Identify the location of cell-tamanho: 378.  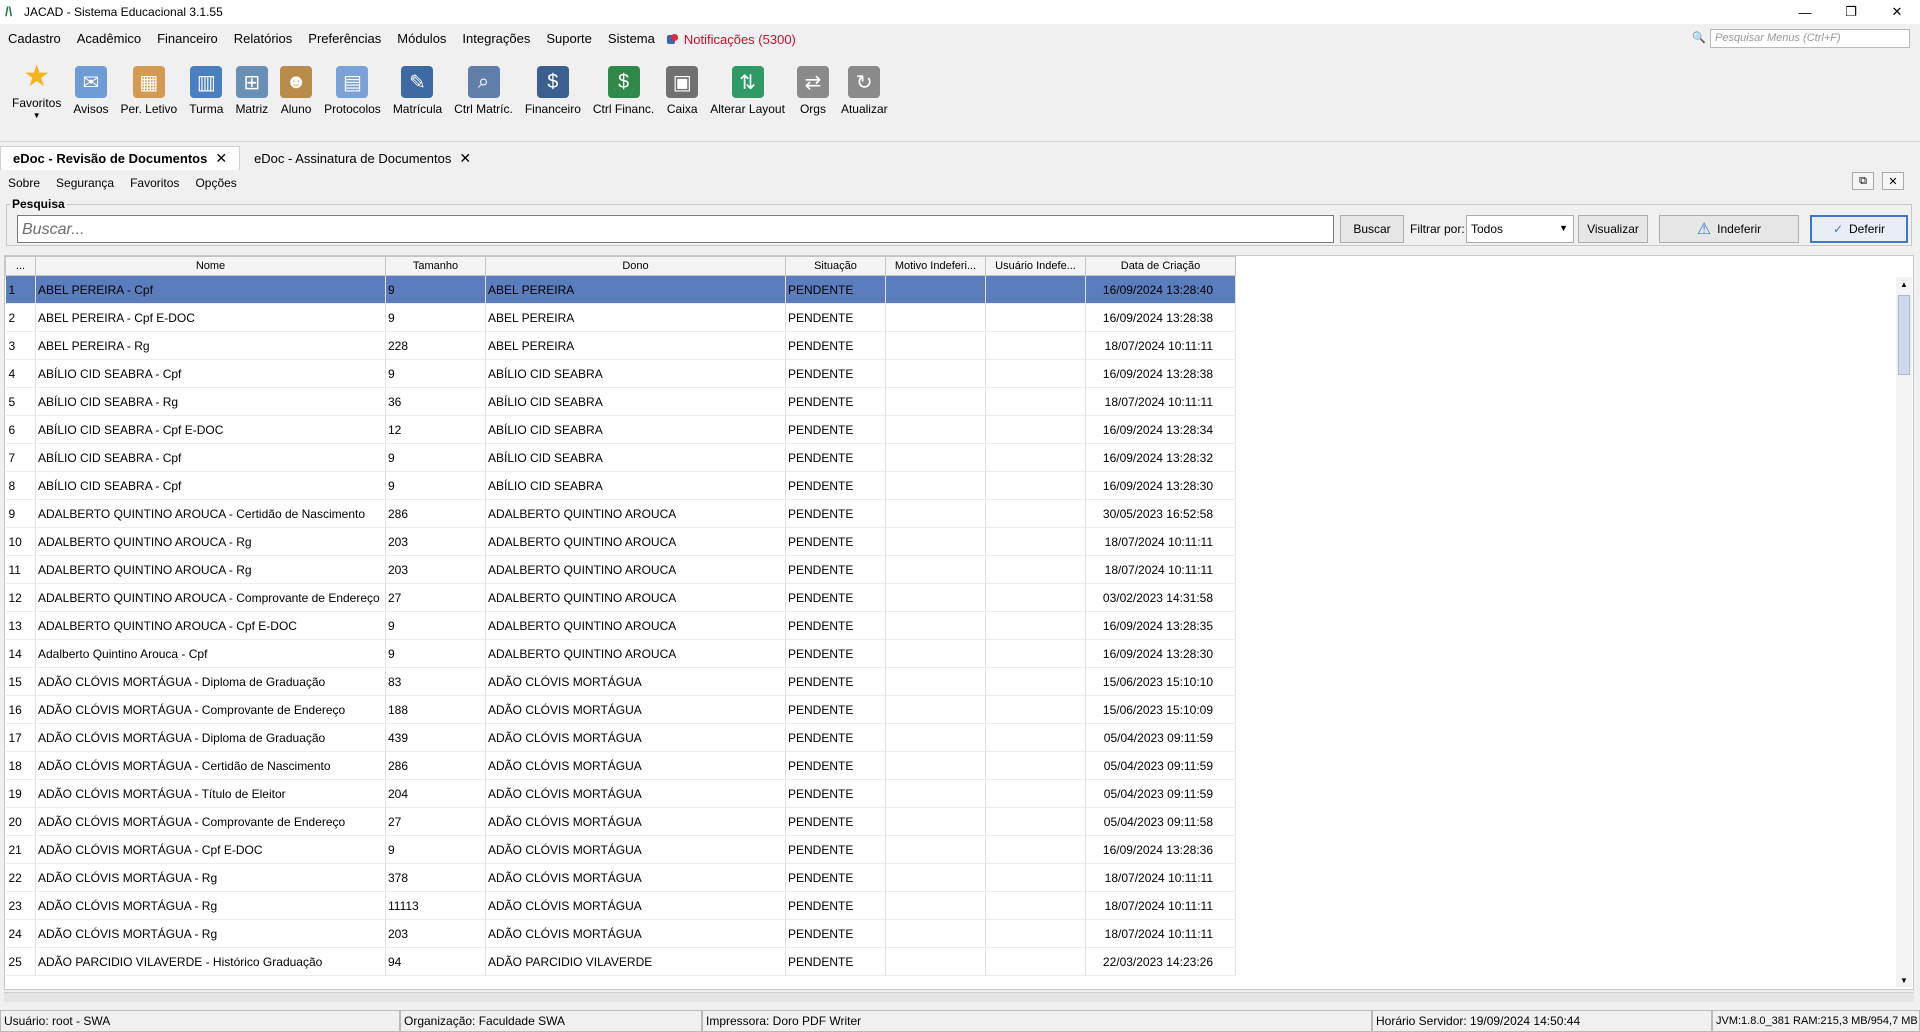
(435, 877).